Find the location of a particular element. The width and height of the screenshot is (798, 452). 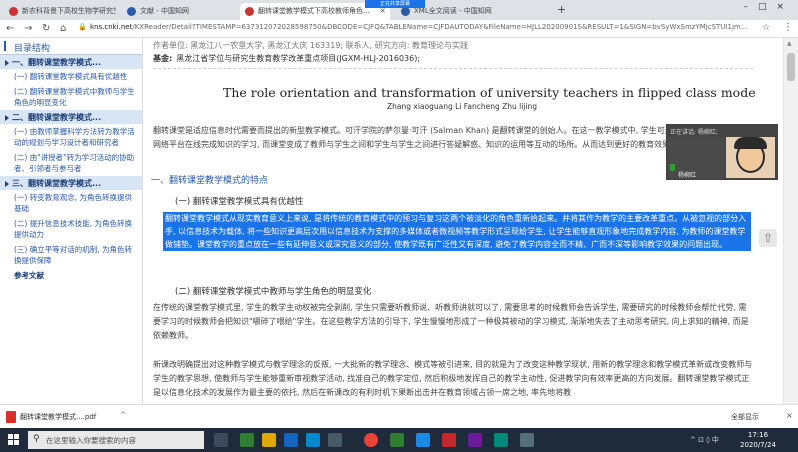

search-icon: ⚲ is located at coordinates (36, 439).